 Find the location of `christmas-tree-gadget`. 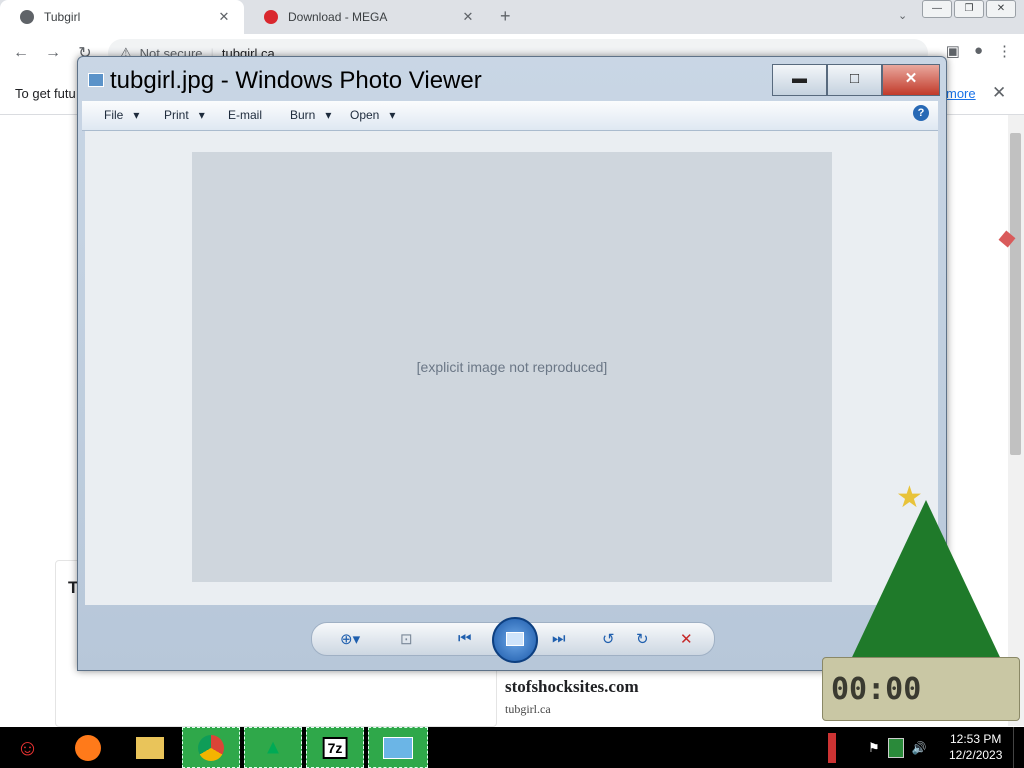

christmas-tree-gadget is located at coordinates (926, 585).